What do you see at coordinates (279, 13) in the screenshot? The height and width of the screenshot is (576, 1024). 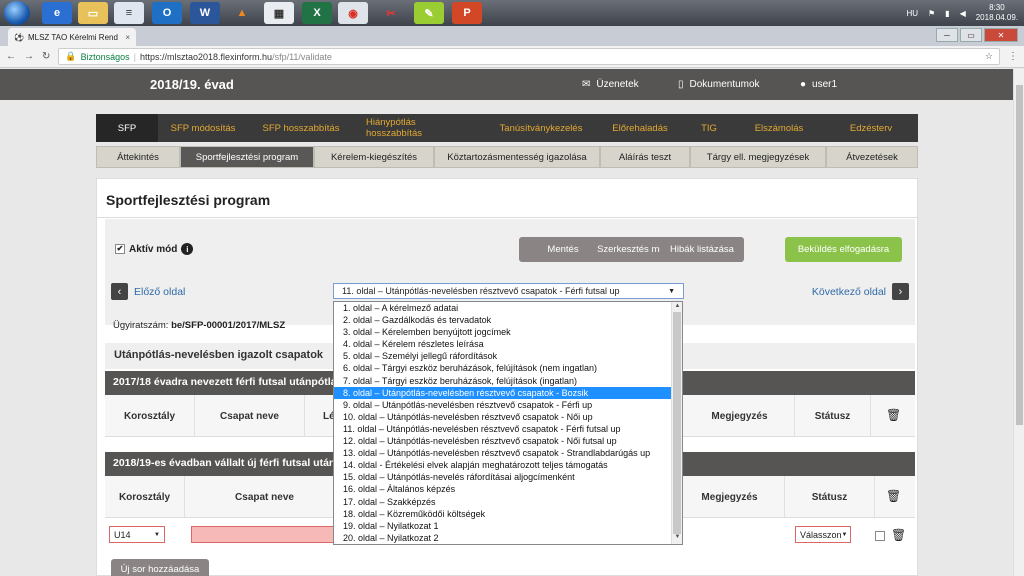 I see `calculator-icon: ▦` at bounding box center [279, 13].